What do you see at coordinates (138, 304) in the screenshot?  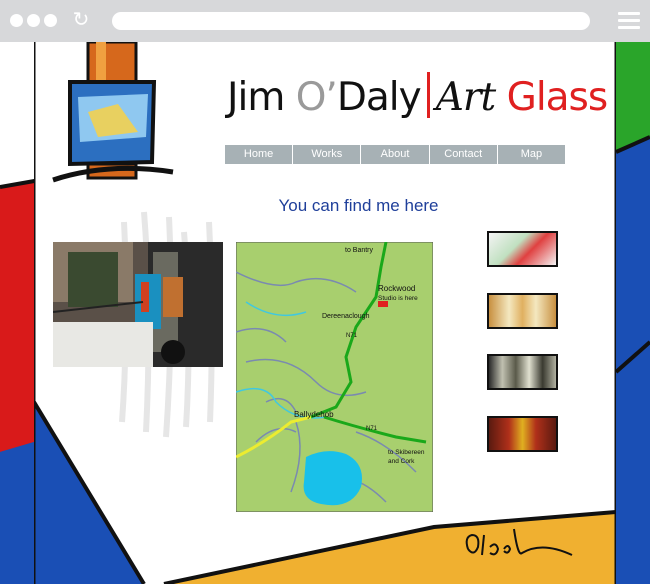 I see `studio-photo` at bounding box center [138, 304].